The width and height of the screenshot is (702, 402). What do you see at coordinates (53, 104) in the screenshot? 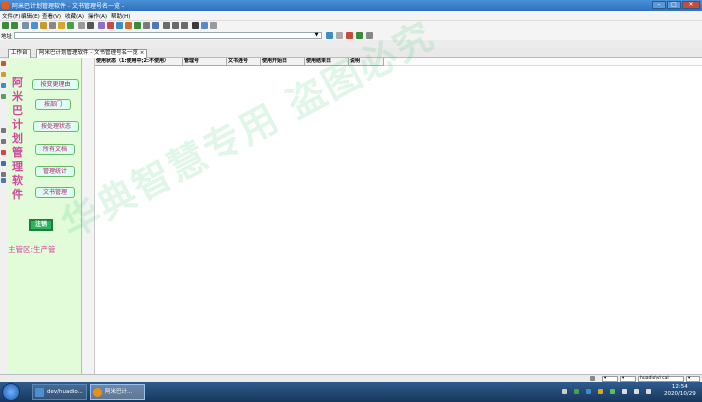
I see `filter-by-department-button: 按部门` at bounding box center [53, 104].